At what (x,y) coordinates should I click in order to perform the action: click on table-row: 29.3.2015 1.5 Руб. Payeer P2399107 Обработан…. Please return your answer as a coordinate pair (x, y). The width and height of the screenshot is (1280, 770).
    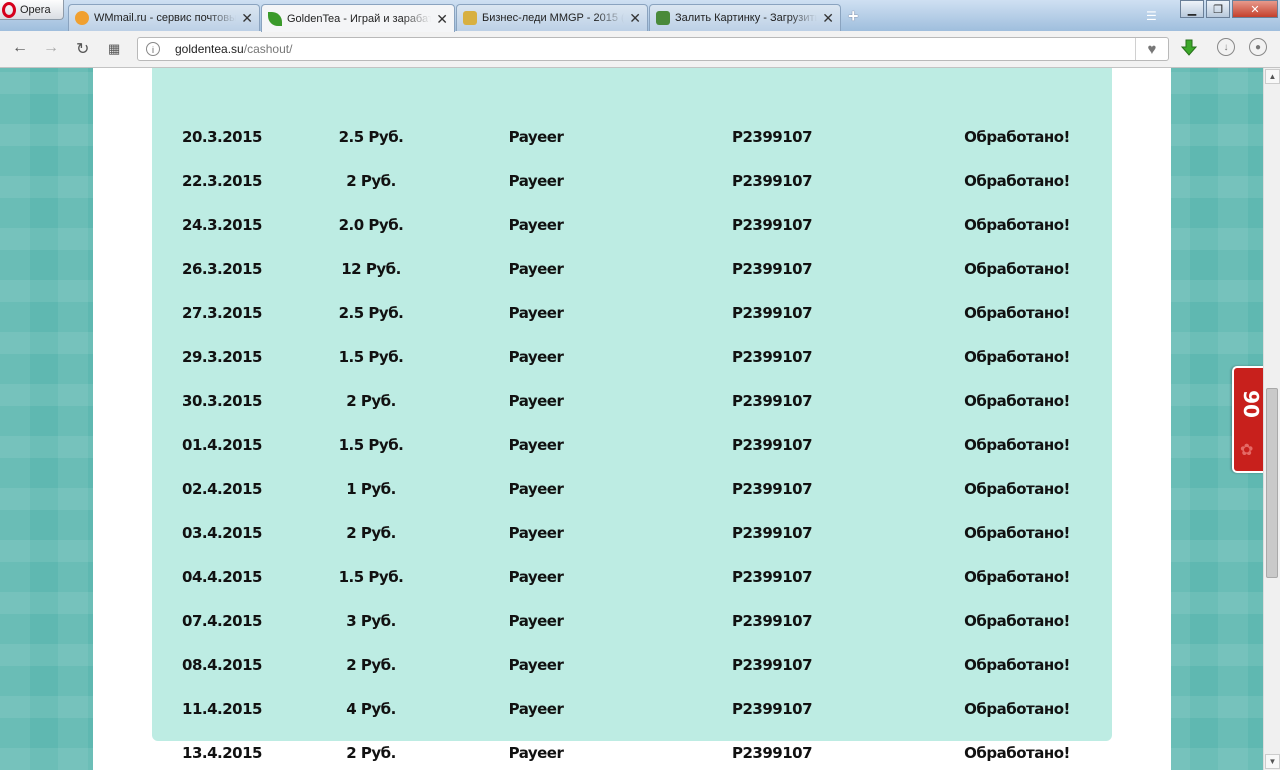
    Looking at the image, I should click on (632, 357).